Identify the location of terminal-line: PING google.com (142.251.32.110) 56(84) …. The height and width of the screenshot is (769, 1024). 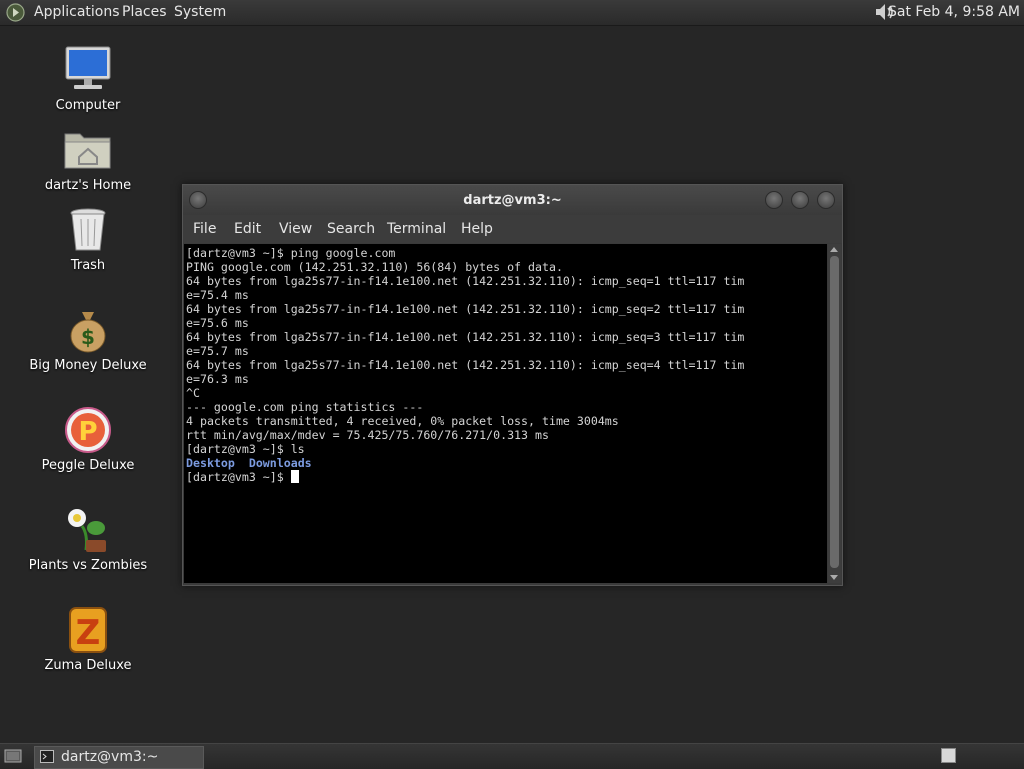
(374, 267).